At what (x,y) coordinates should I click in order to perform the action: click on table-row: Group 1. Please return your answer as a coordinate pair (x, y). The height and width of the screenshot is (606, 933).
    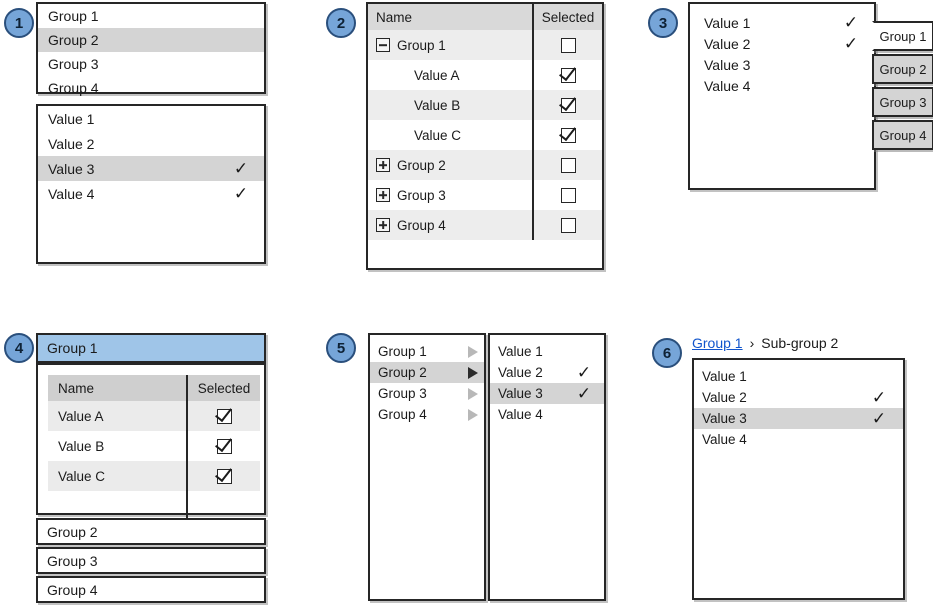
    Looking at the image, I should click on (485, 45).